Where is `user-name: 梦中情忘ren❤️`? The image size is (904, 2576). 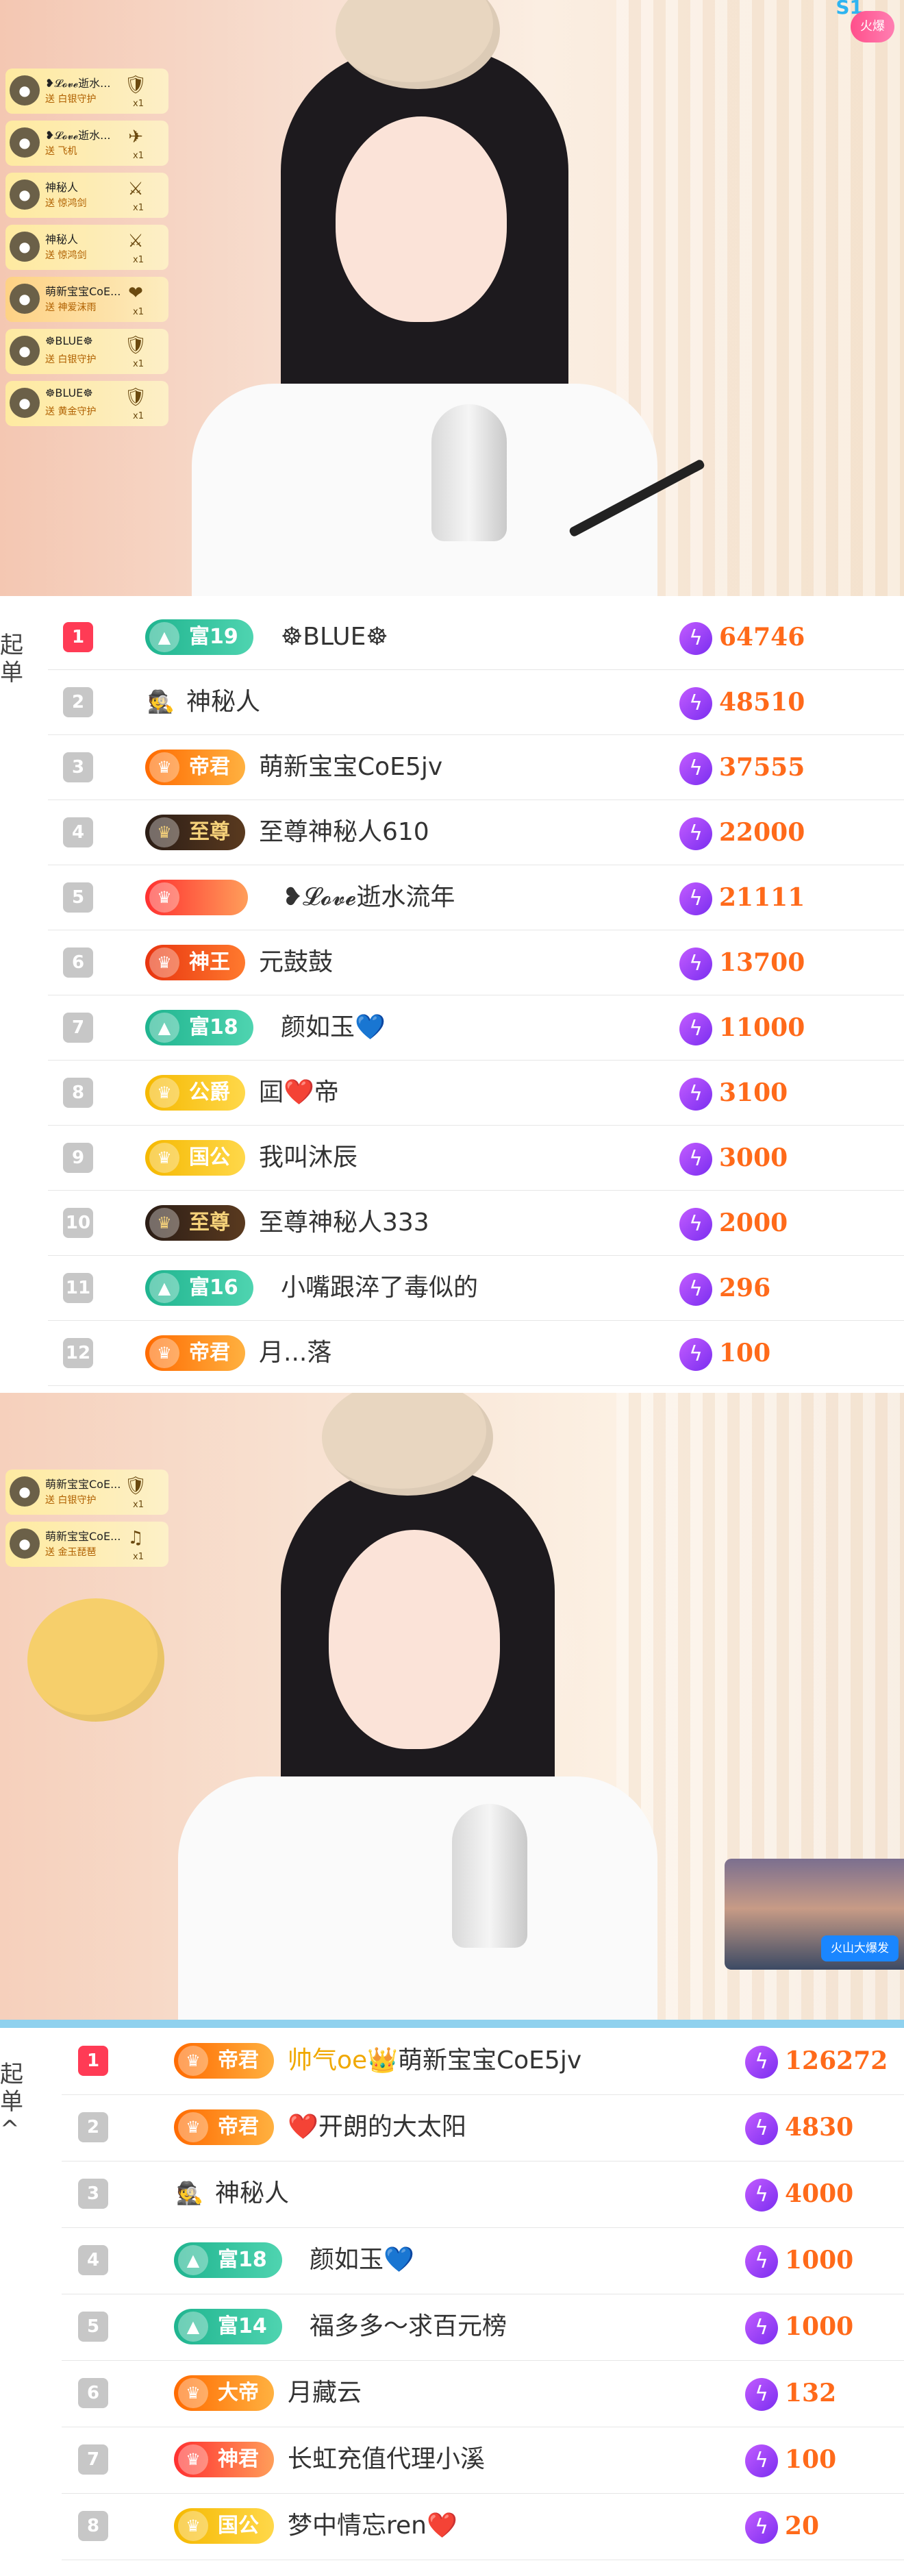
user-name: 梦中情忘ren❤️ is located at coordinates (372, 2526).